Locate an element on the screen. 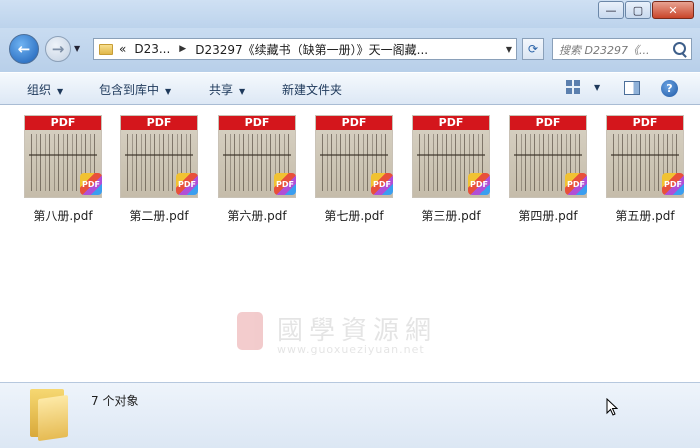 The width and height of the screenshot is (700, 448). file-name: 第二册.pdf is located at coordinates (159, 216).